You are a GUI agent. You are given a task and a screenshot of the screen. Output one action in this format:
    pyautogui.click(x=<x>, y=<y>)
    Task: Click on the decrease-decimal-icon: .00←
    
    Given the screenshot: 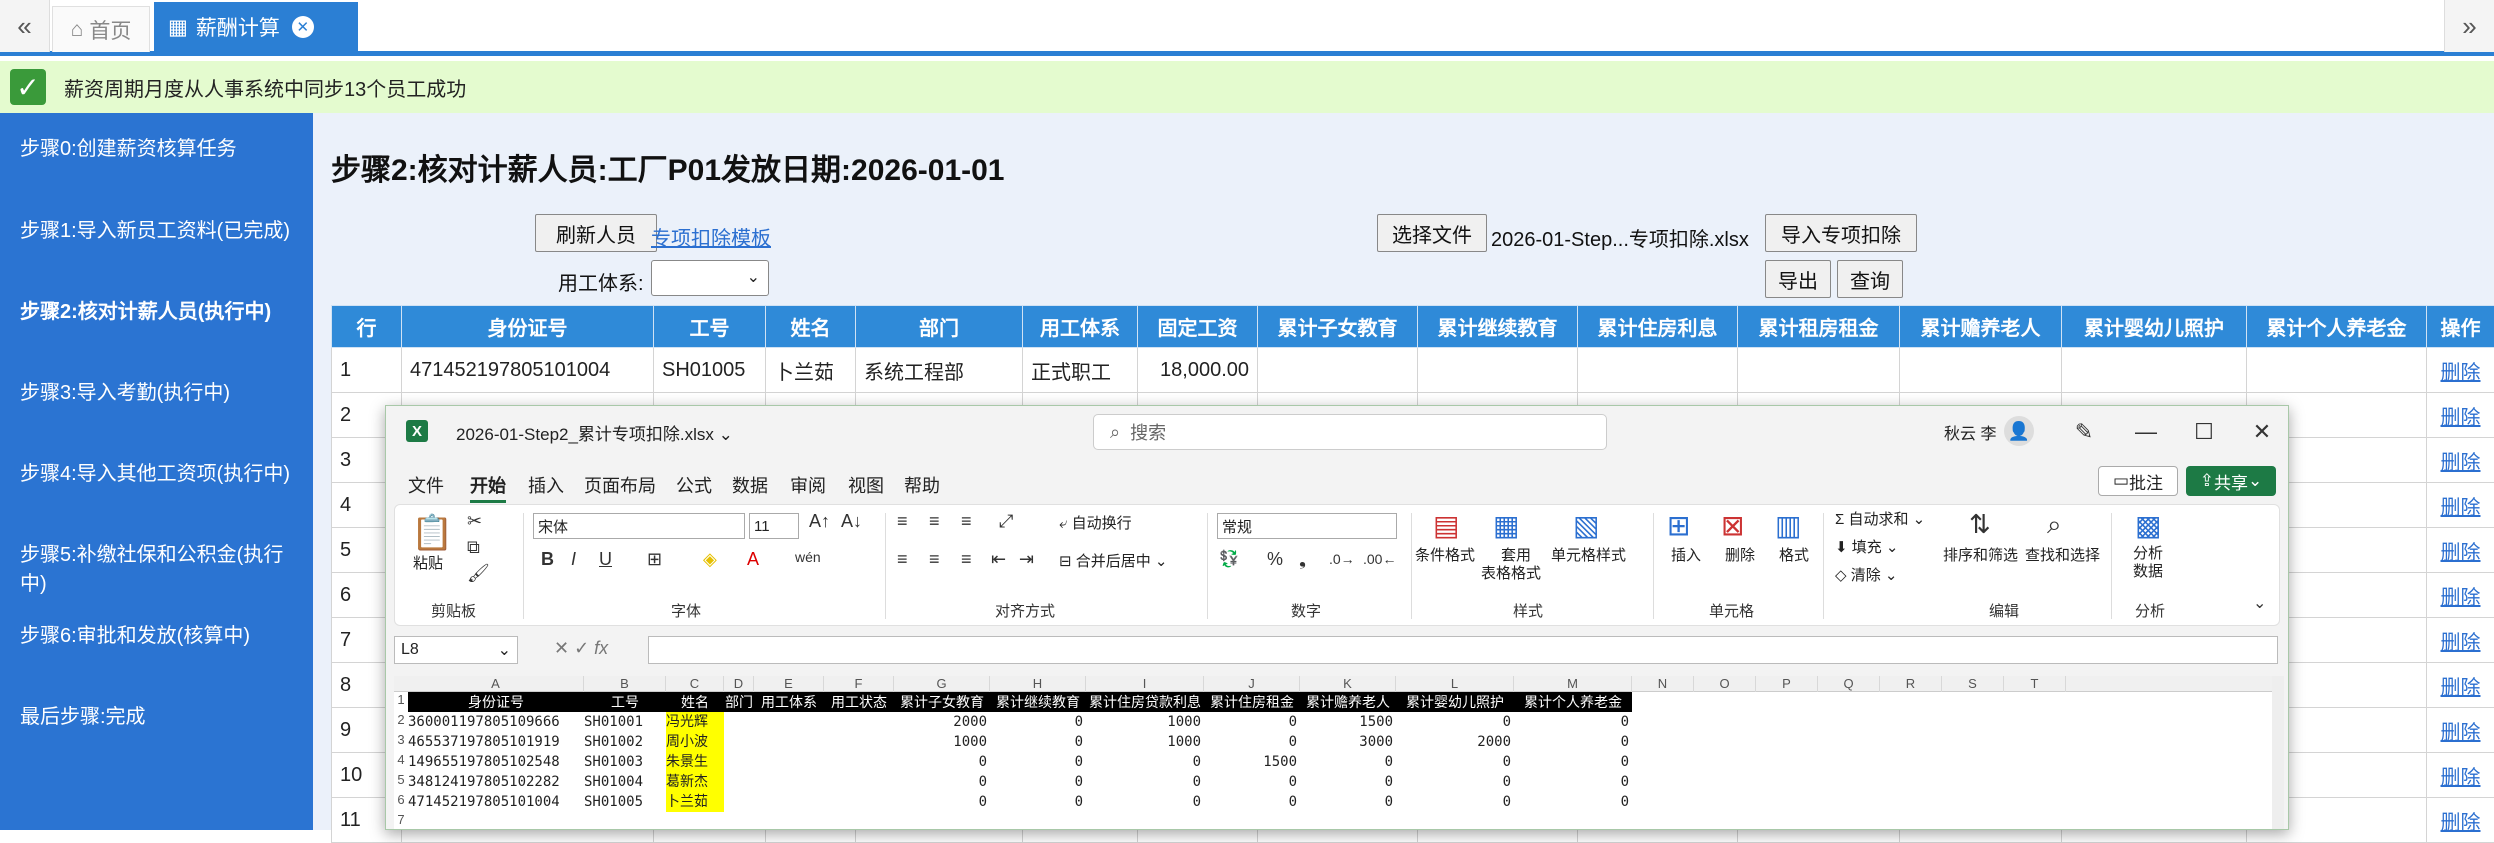 What is the action you would take?
    pyautogui.click(x=1379, y=559)
    